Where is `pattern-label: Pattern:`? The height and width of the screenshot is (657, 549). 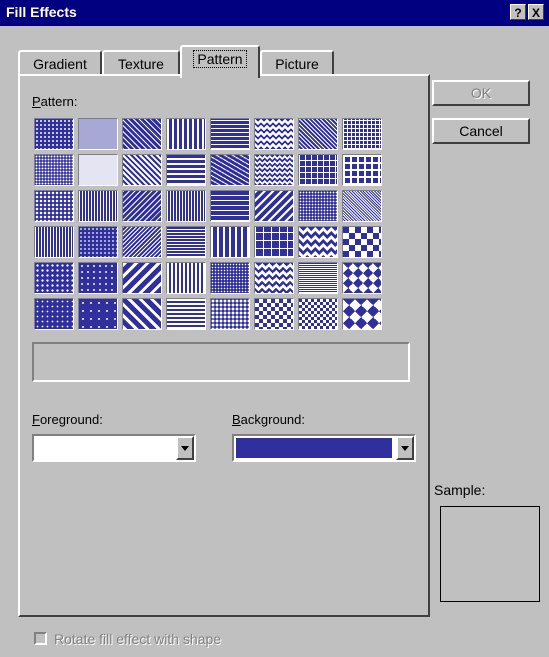
pattern-label: Pattern: is located at coordinates (55, 101).